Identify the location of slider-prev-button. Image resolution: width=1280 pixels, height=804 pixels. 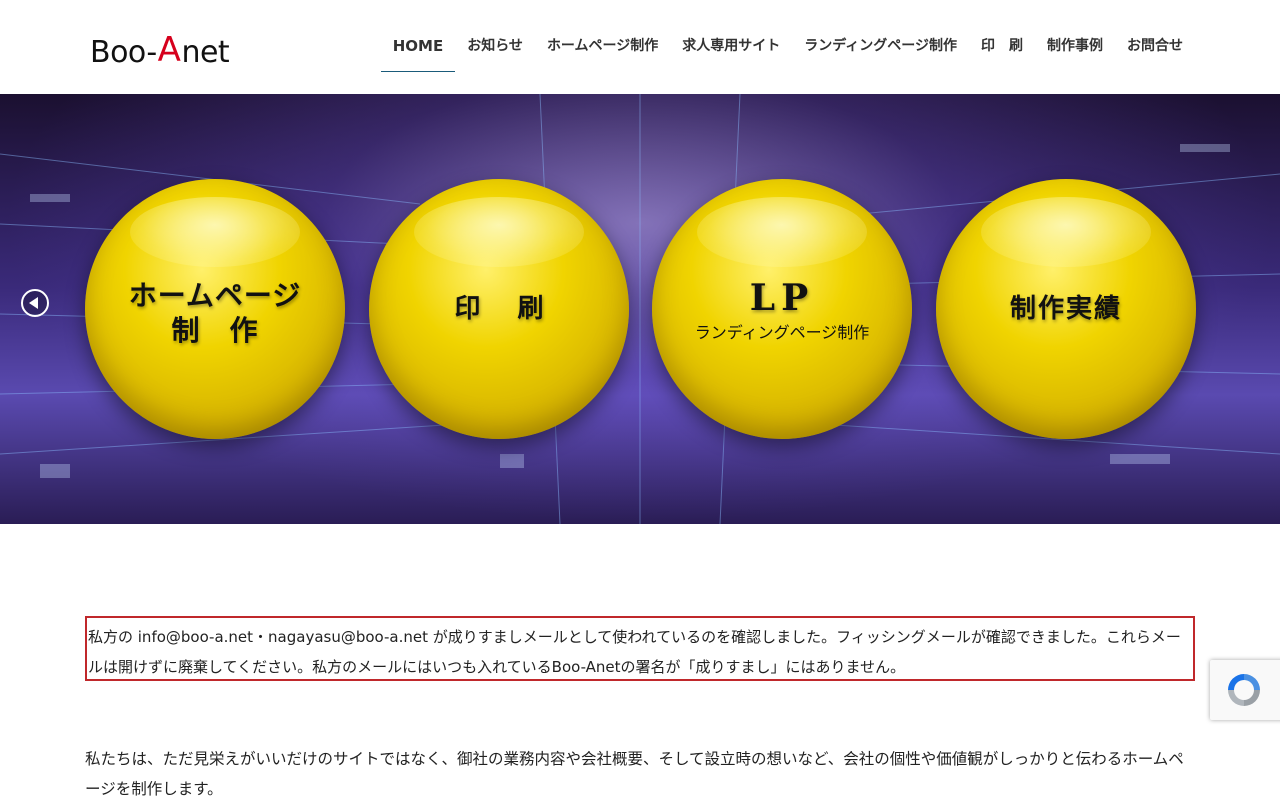
(35, 303).